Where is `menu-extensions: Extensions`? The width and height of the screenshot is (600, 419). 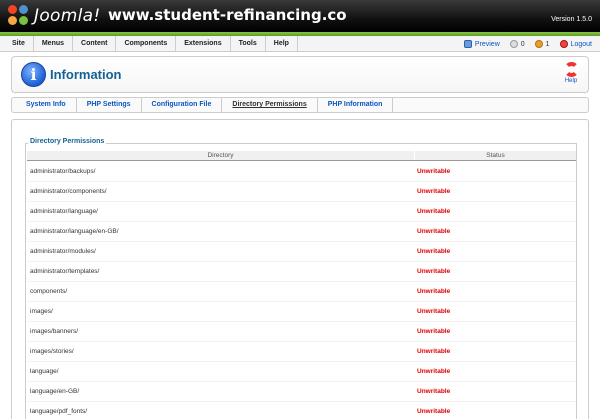 menu-extensions: Extensions is located at coordinates (203, 44).